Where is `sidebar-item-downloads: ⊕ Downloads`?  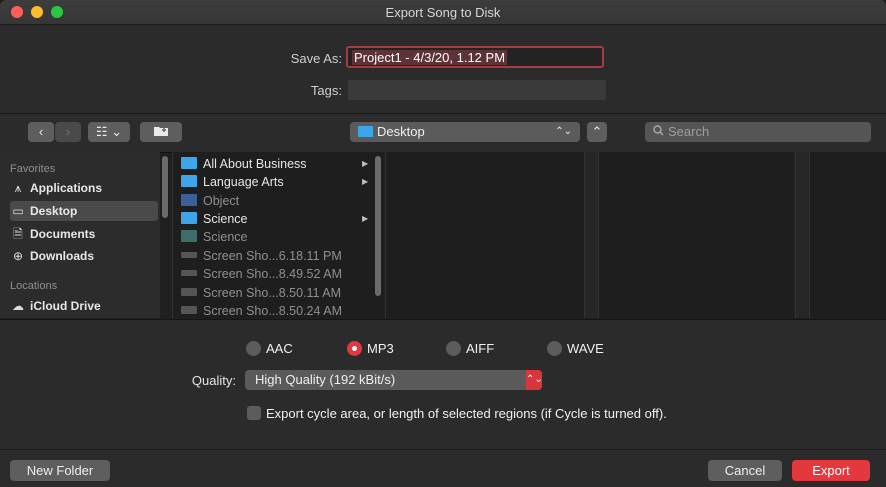
sidebar-item-downloads: ⊕ Downloads is located at coordinates (81, 256).